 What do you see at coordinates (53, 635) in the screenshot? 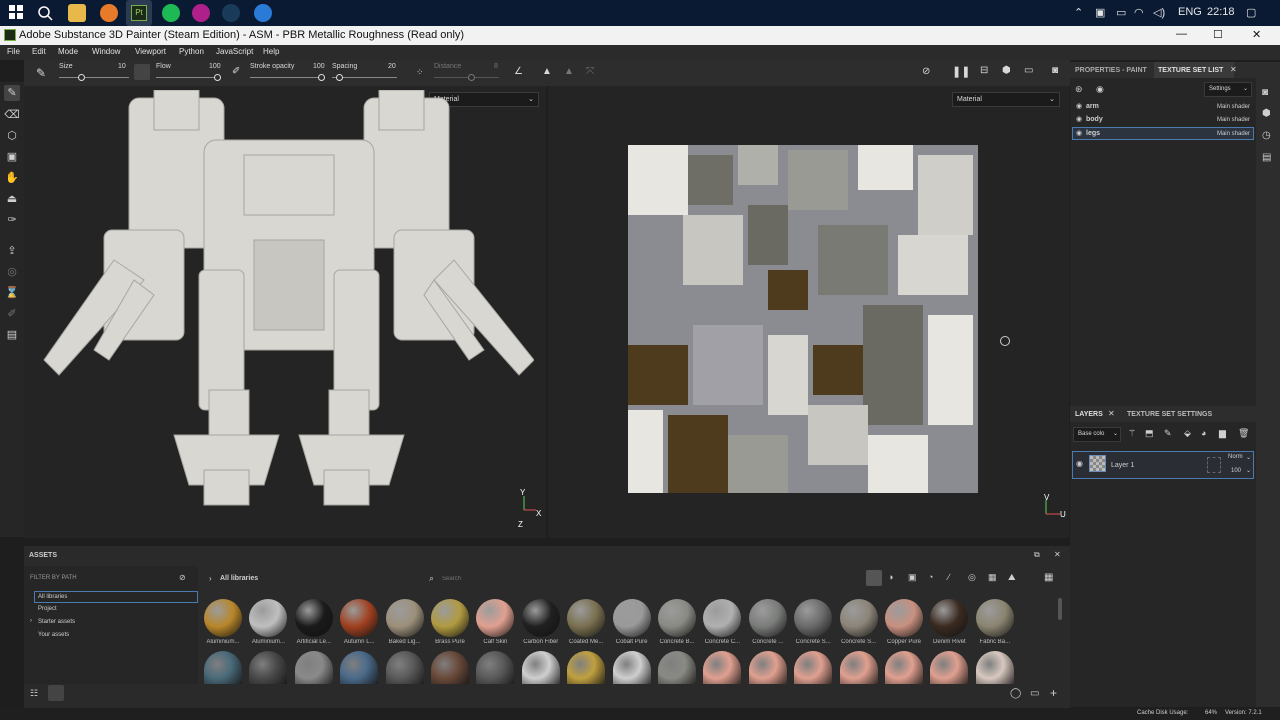
I see `tree-item-your-assets: Your assets` at bounding box center [53, 635].